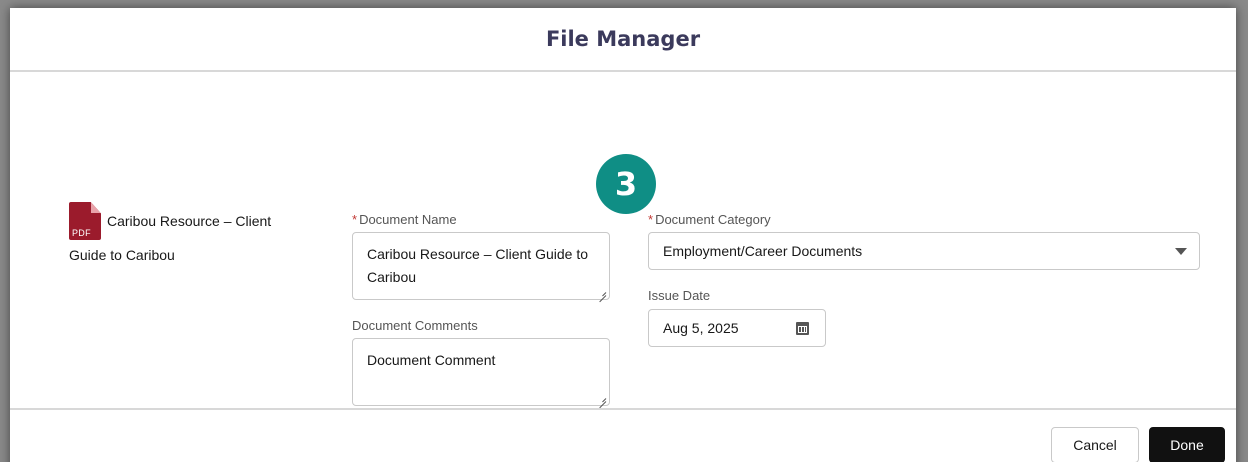 Image resolution: width=1248 pixels, height=462 pixels. What do you see at coordinates (481, 372) in the screenshot?
I see `document-comments-textarea: Document Comment` at bounding box center [481, 372].